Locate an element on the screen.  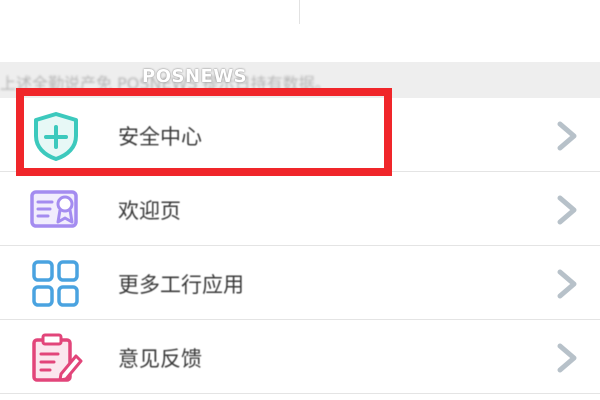
watermark: POSNEWS is located at coordinates (195, 76).